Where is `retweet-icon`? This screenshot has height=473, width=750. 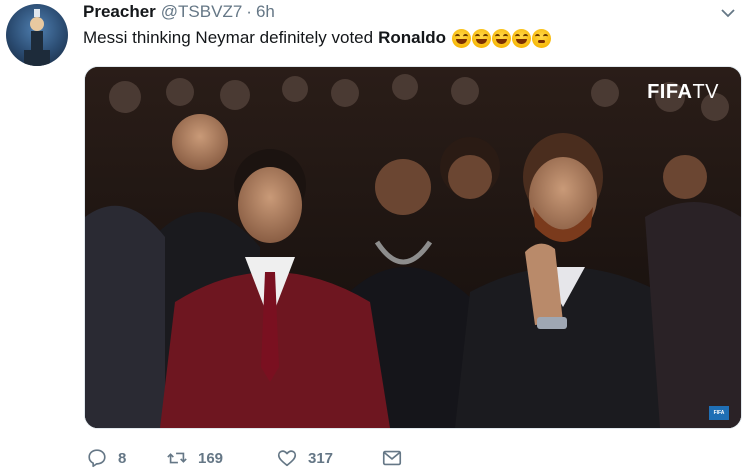
retweet-icon is located at coordinates (177, 458).